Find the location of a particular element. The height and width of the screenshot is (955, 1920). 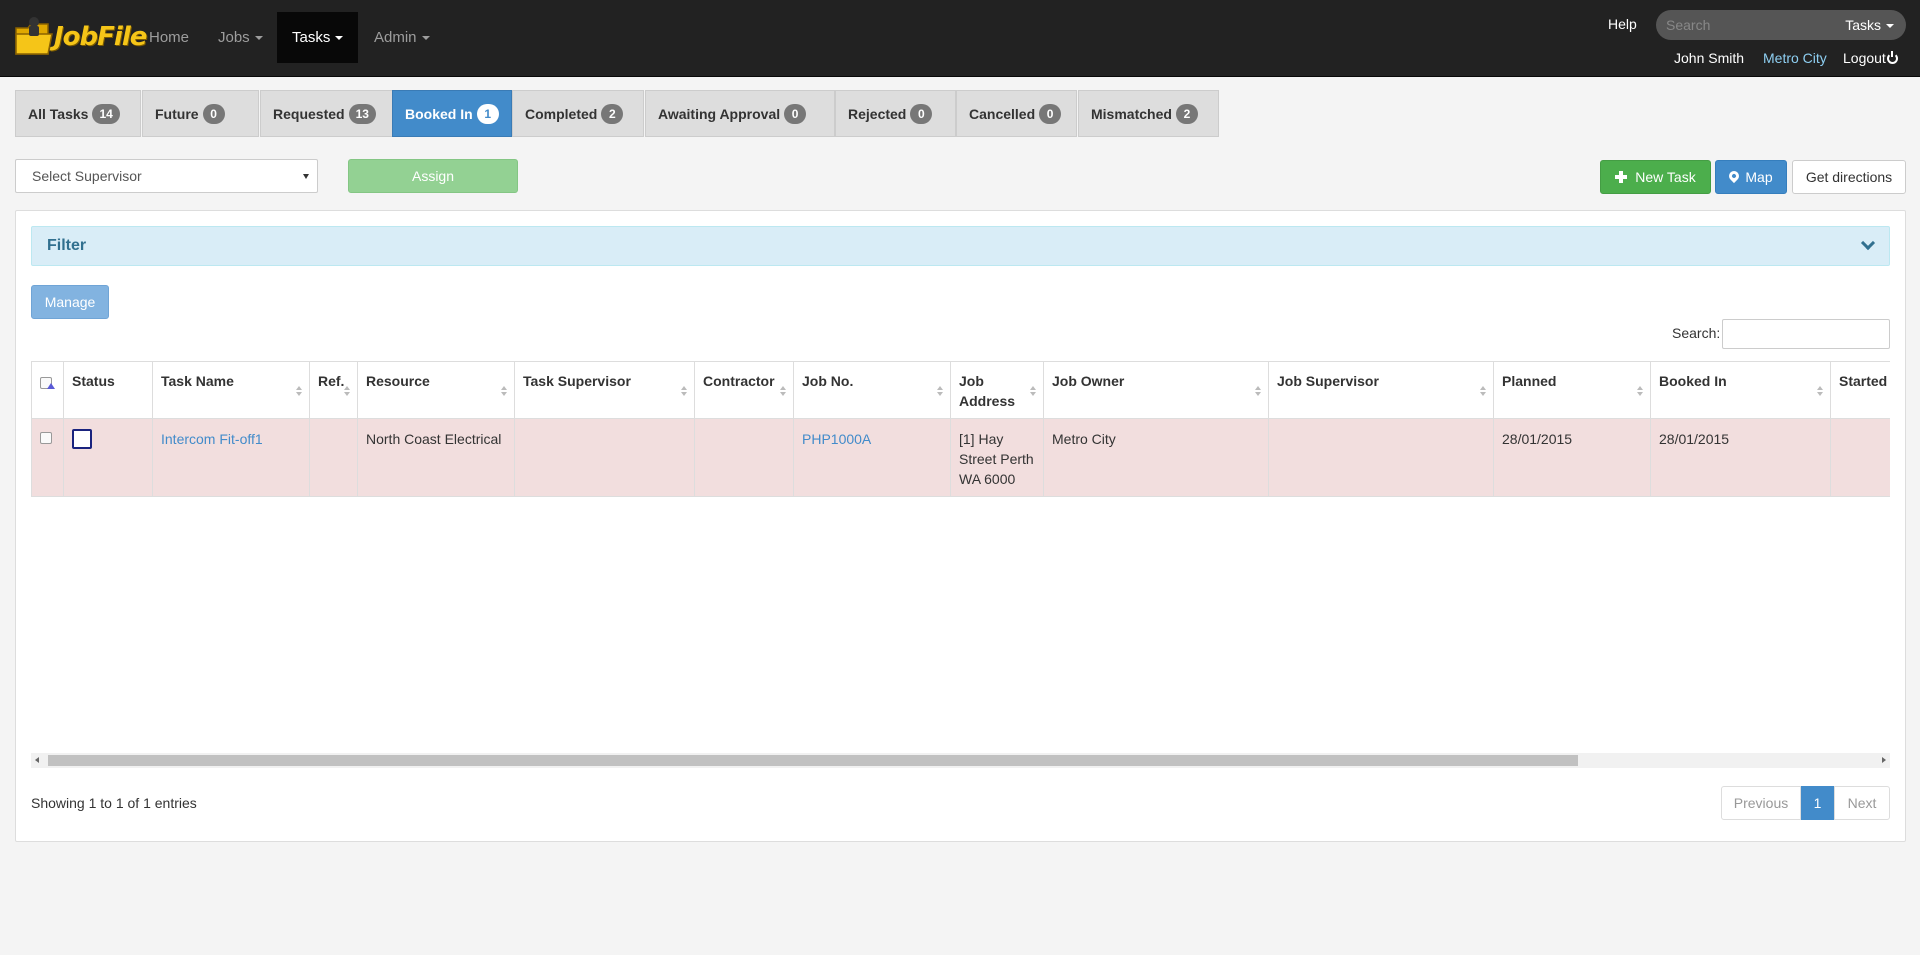

col-planned: Planned is located at coordinates (1572, 390).